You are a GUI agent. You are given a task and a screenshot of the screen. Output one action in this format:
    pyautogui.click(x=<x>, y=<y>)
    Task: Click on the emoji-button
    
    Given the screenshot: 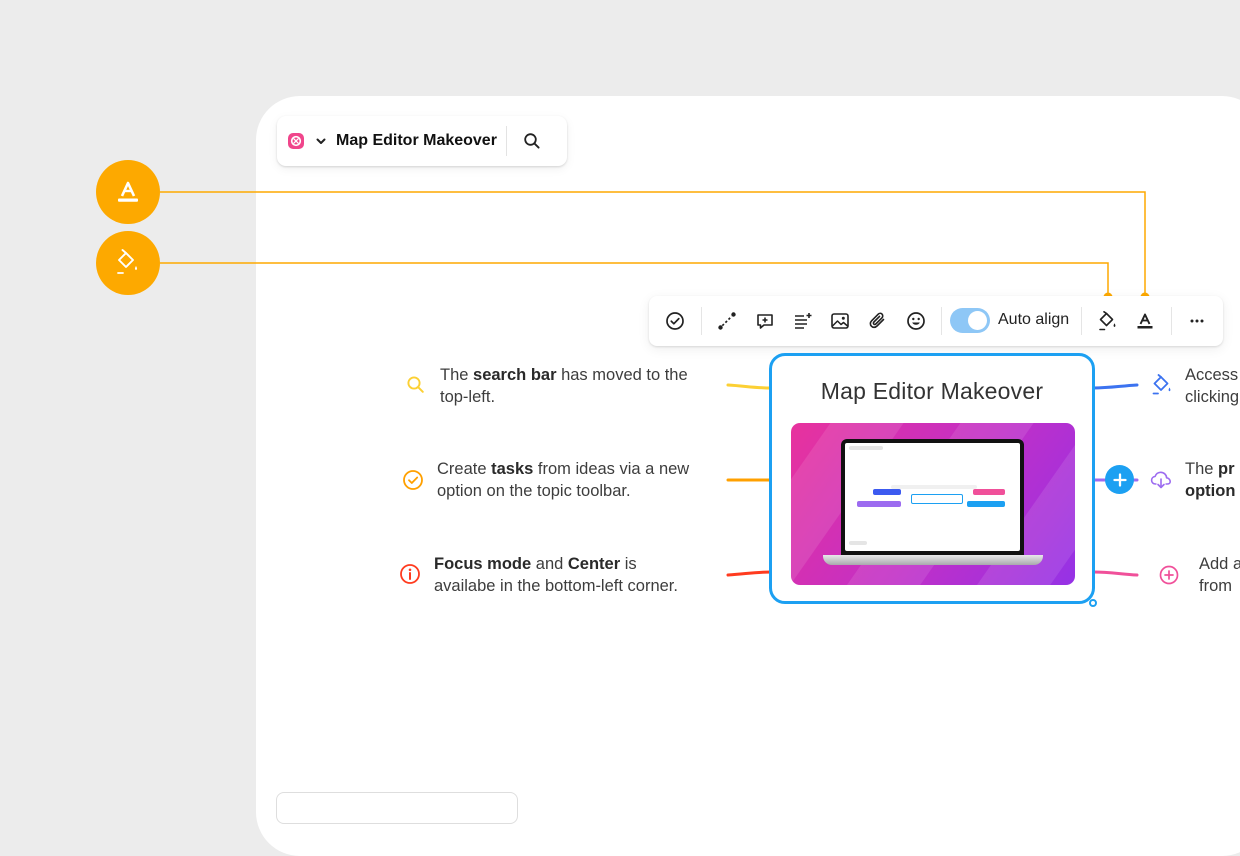 What is the action you would take?
    pyautogui.click(x=916, y=321)
    